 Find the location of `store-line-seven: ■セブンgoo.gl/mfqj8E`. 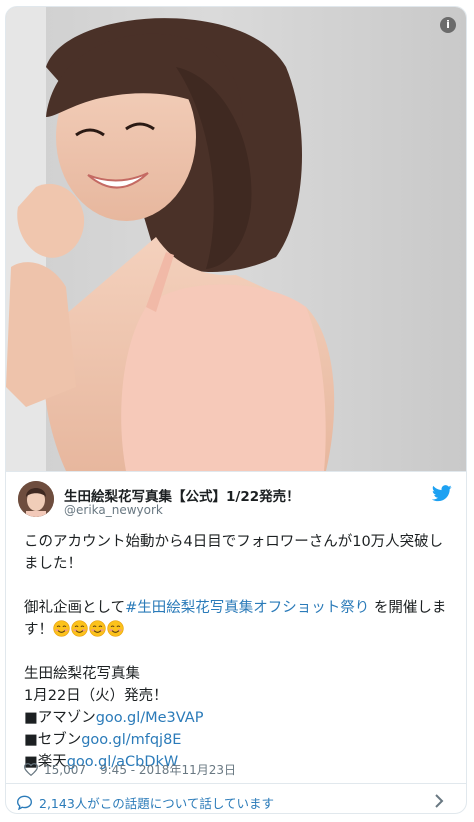

store-line-seven: ■セブンgoo.gl/mfqj8E is located at coordinates (238, 740).